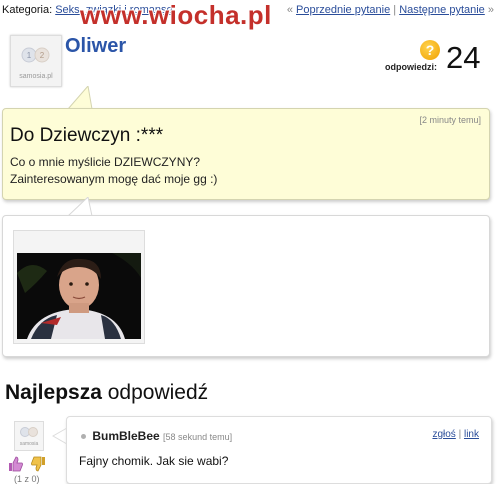  I want to click on photo-thumbnail, so click(79, 287).